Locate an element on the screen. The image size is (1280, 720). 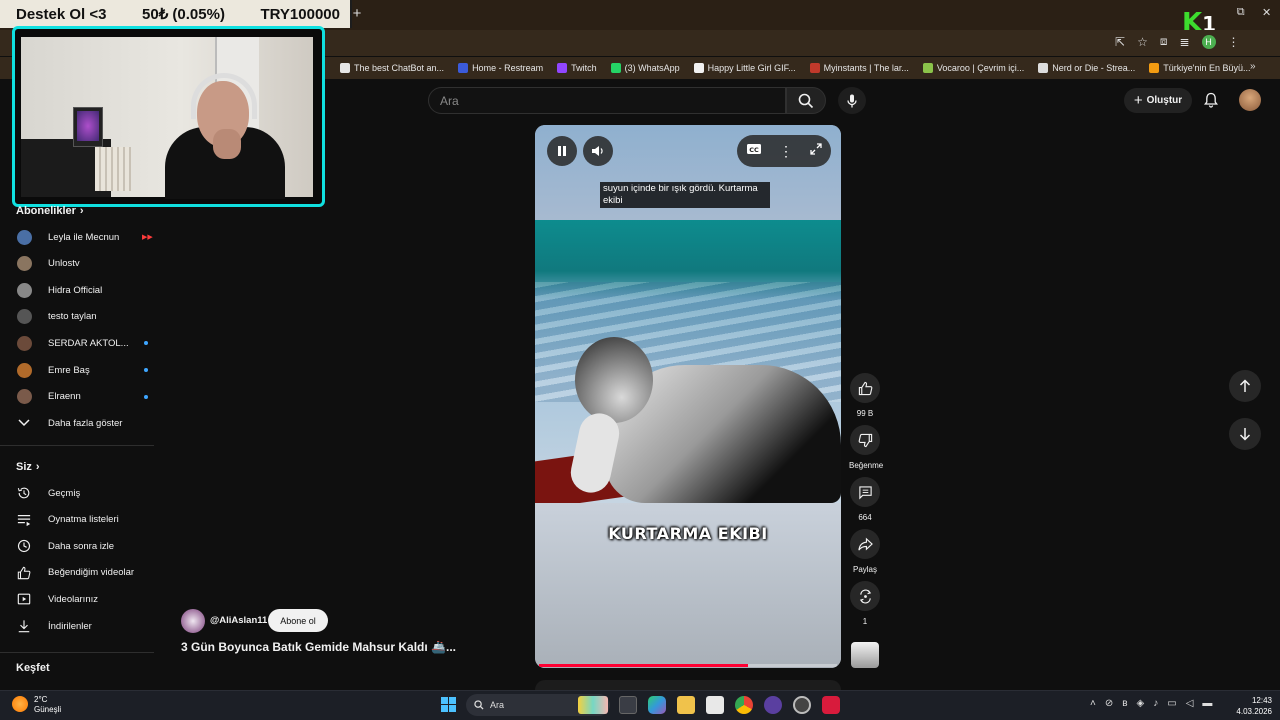
sidebar-item-video: Videolarınız is located at coordinates (85, 599).